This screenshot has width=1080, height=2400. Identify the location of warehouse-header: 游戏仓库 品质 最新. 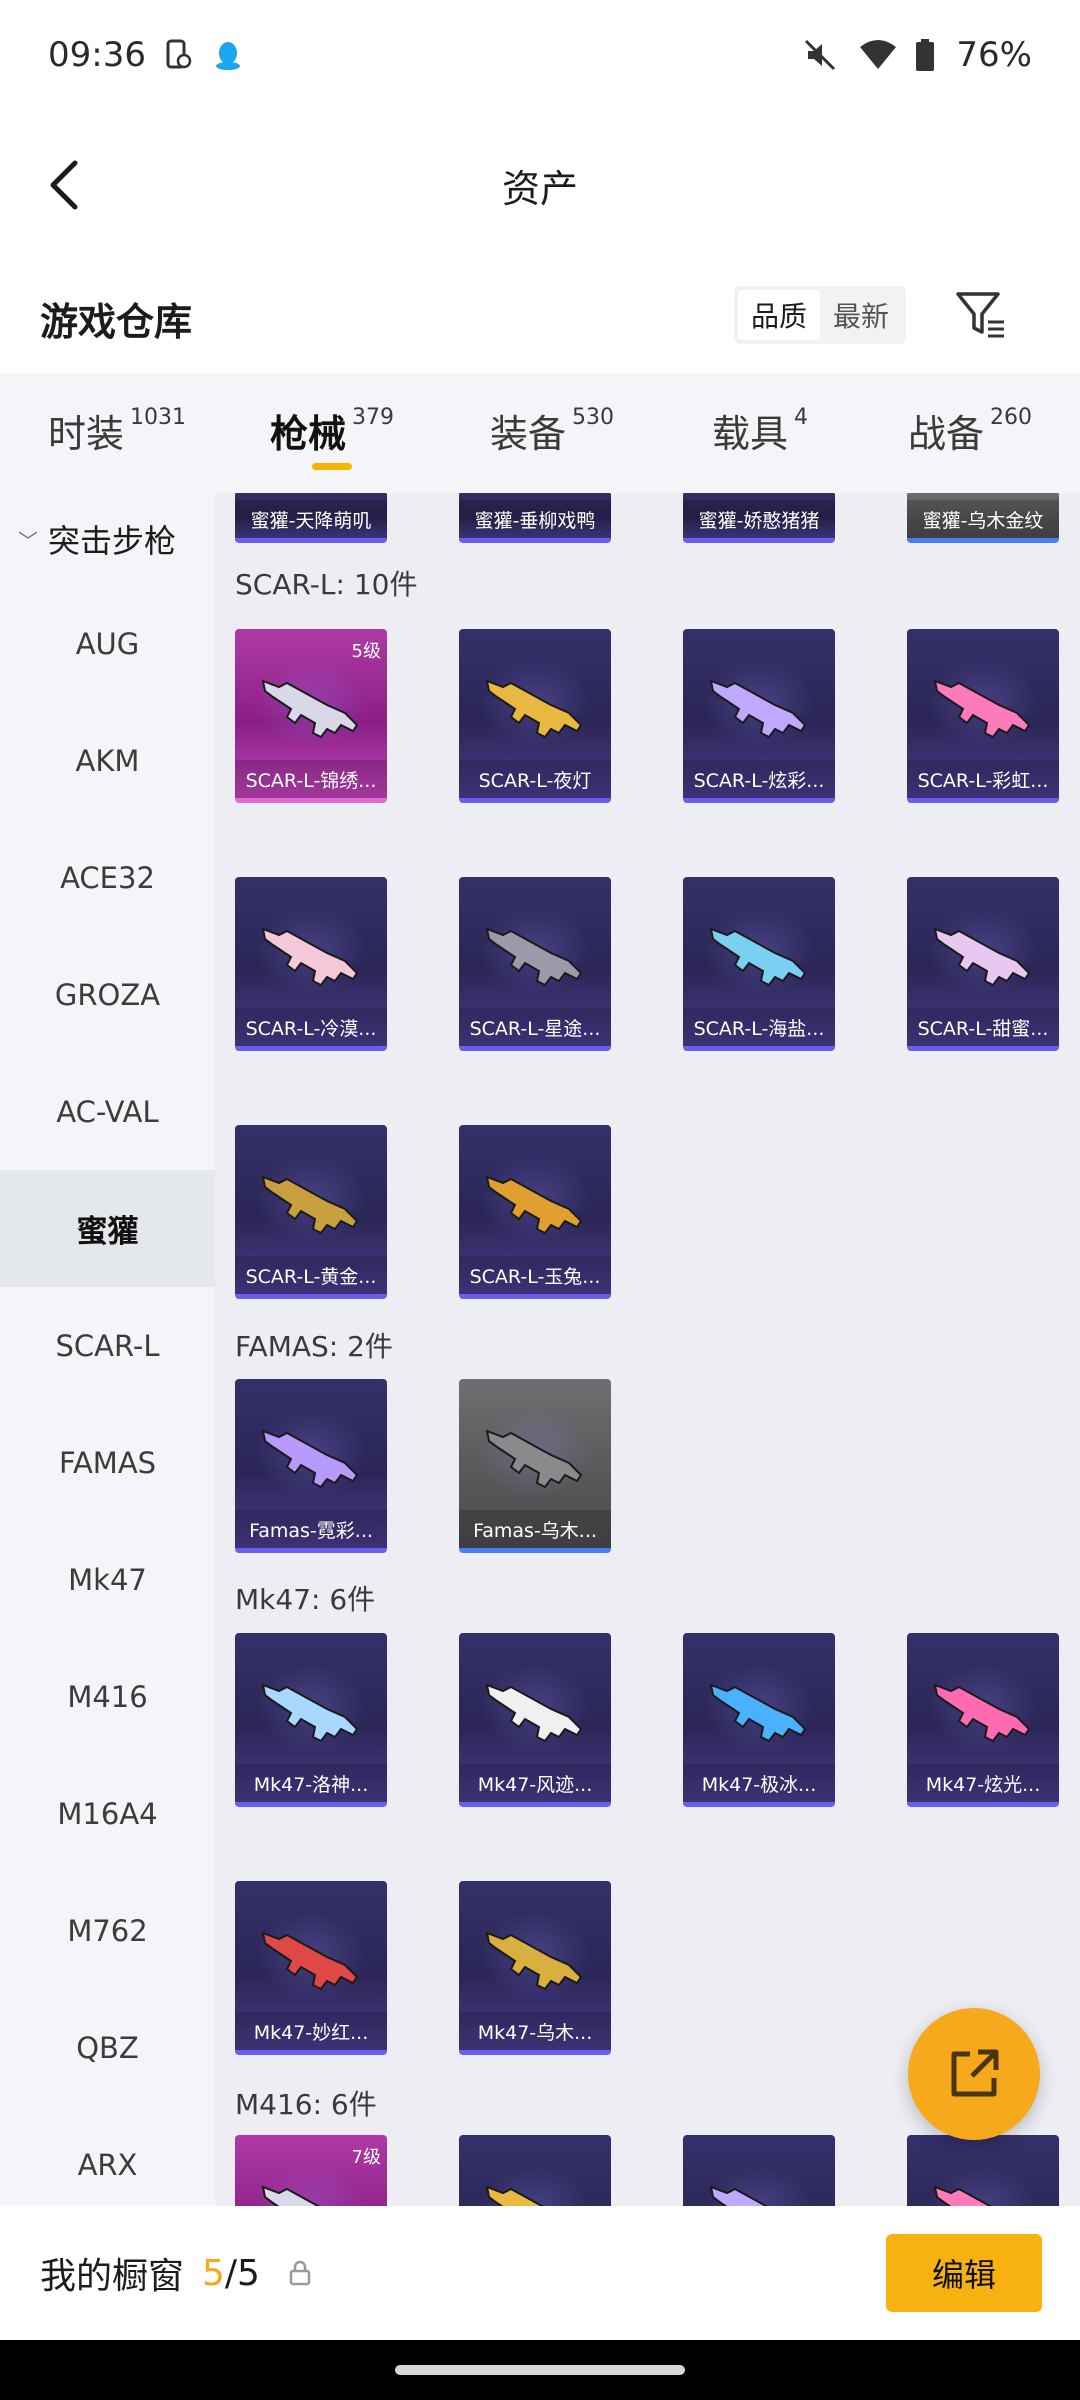
(540, 318).